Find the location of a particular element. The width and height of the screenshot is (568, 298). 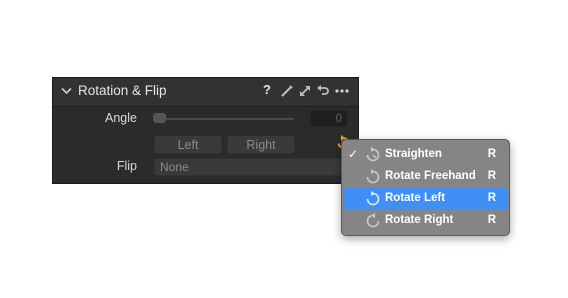

checkmark-icon: ✓ is located at coordinates (353, 154).